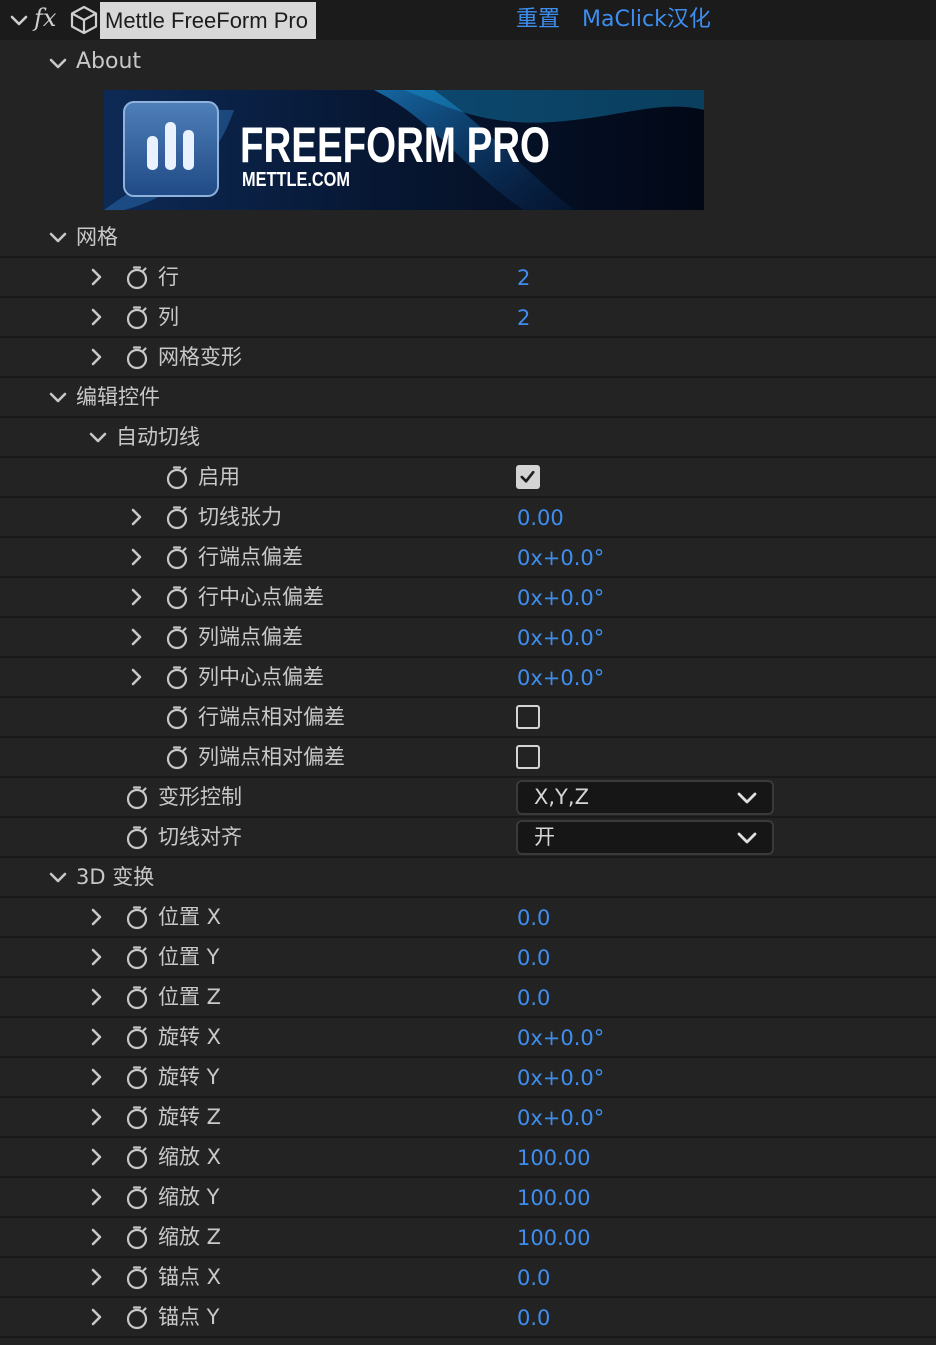 Image resolution: width=936 pixels, height=1345 pixels. Describe the element at coordinates (645, 837) in the screenshot. I see `dropdown-select: 开` at that location.